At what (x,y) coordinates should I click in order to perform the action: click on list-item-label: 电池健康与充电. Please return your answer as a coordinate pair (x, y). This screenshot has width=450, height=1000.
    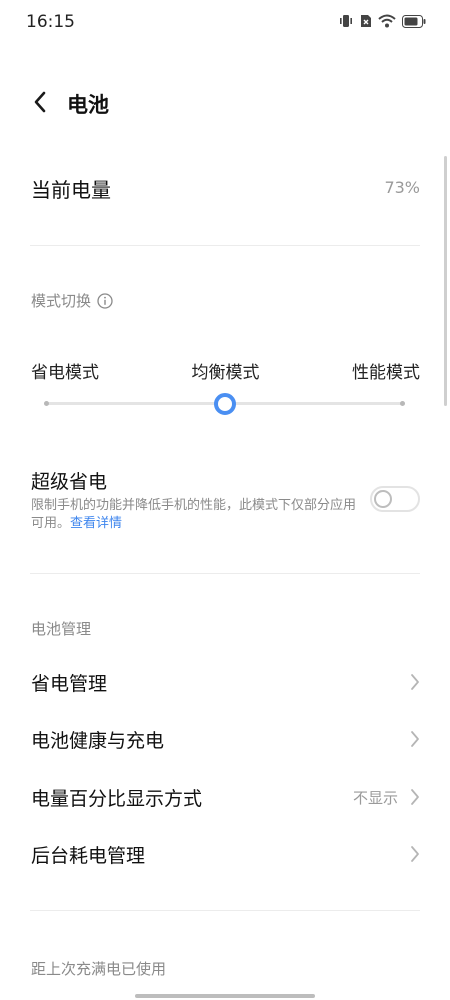
    Looking at the image, I should click on (98, 741).